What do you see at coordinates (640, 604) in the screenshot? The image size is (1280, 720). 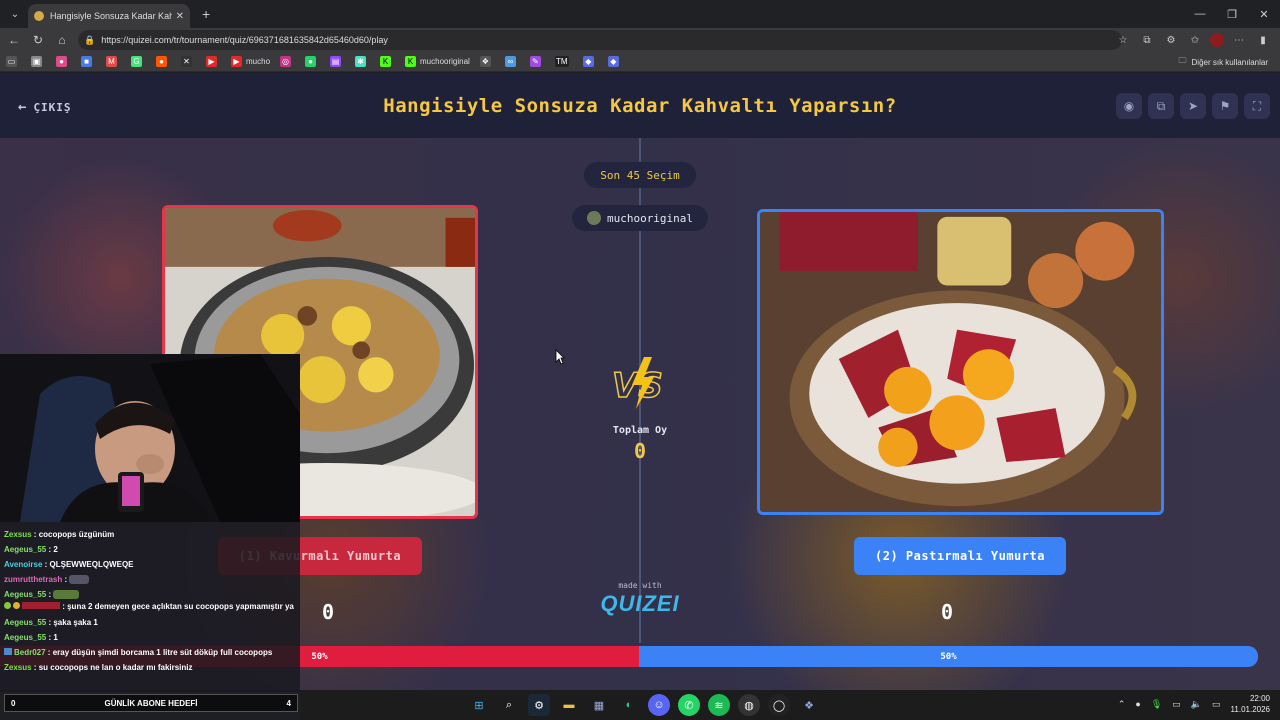 I see `quizei-logo: QUIZEI` at bounding box center [640, 604].